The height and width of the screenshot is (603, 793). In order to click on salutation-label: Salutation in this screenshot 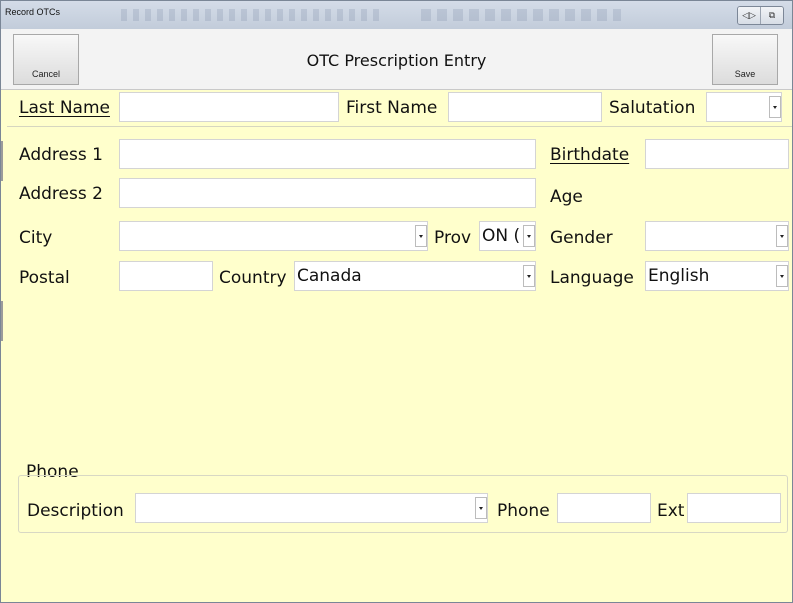, I will do `click(652, 108)`.